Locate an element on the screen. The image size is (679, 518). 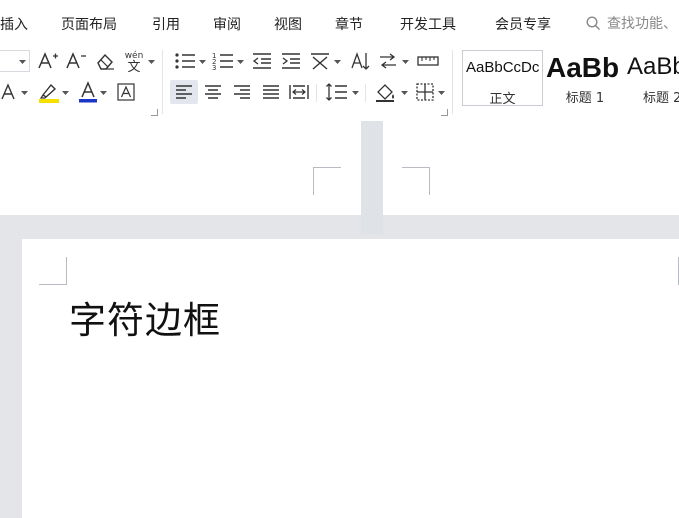
chinese-layout-button is located at coordinates (320, 61).